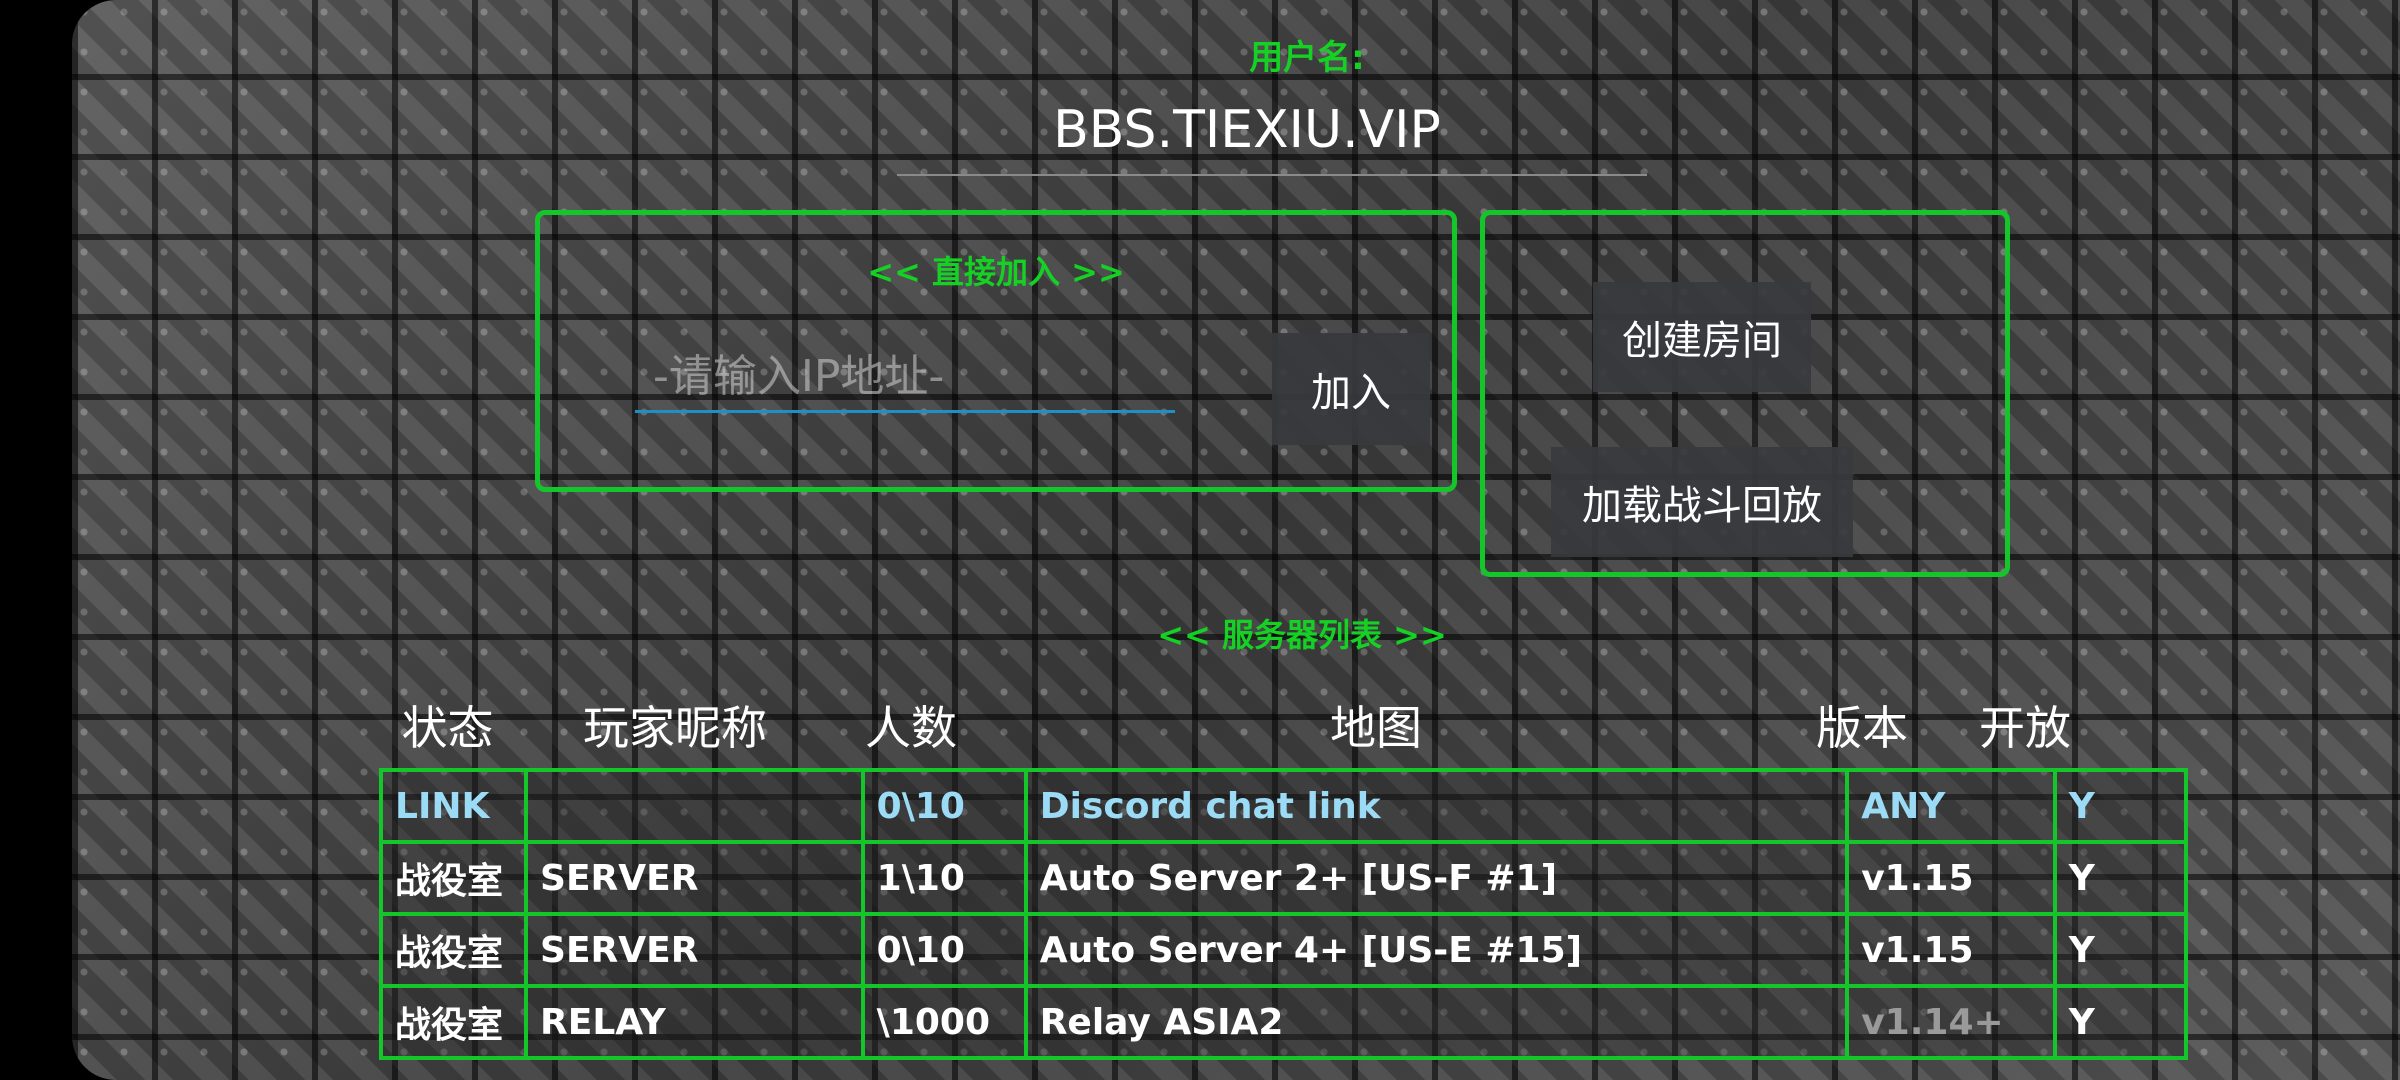  I want to click on server-map: Auto Server 4+ [US-E #15], so click(1436, 950).